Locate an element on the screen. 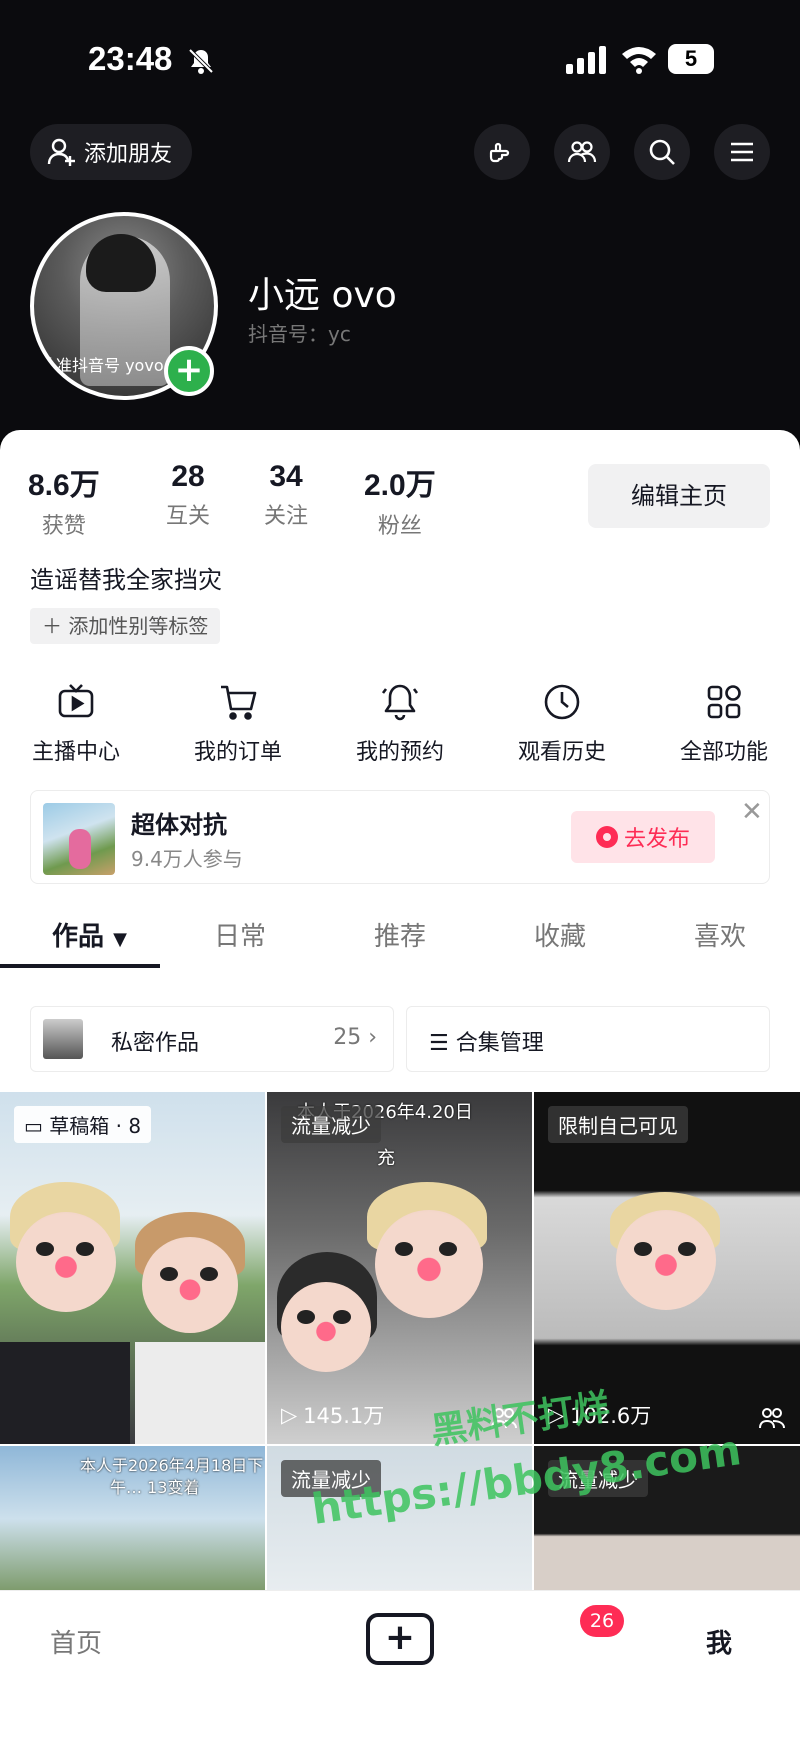 The image size is (800, 1738). collection-manage-text: 合集管理 is located at coordinates (499, 1043).